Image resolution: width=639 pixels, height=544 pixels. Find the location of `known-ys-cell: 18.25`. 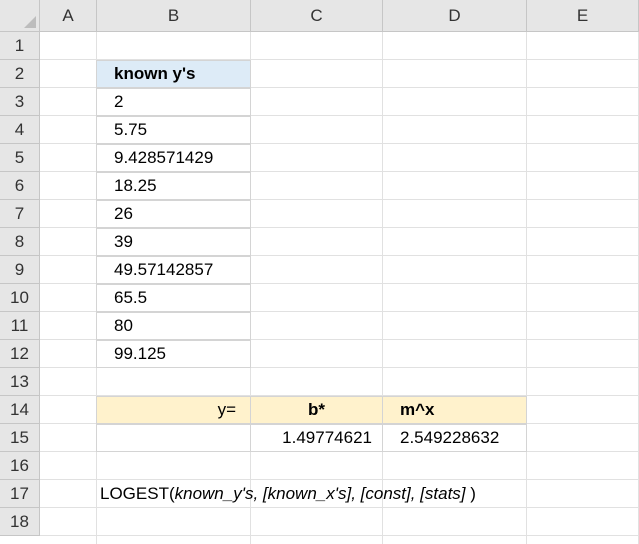

known-ys-cell: 18.25 is located at coordinates (173, 186).